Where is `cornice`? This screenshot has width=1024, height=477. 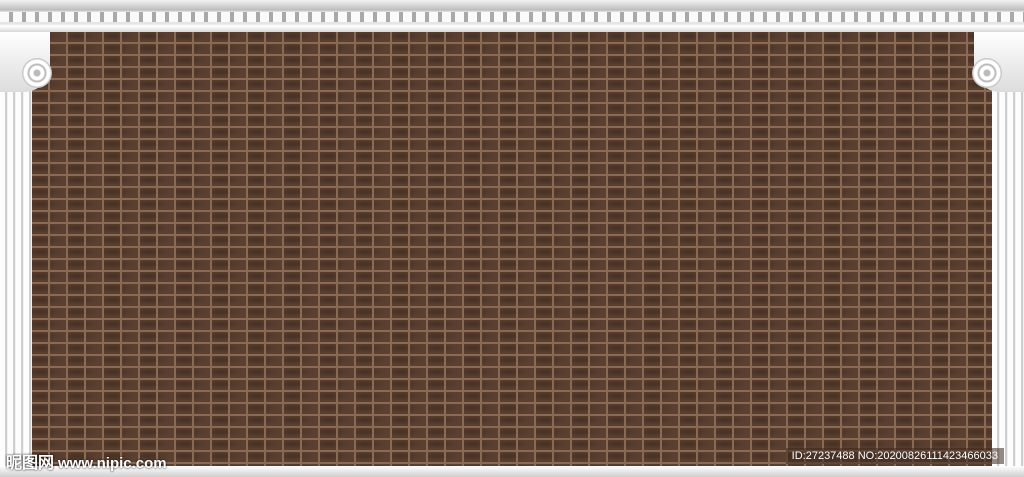 cornice is located at coordinates (512, 16).